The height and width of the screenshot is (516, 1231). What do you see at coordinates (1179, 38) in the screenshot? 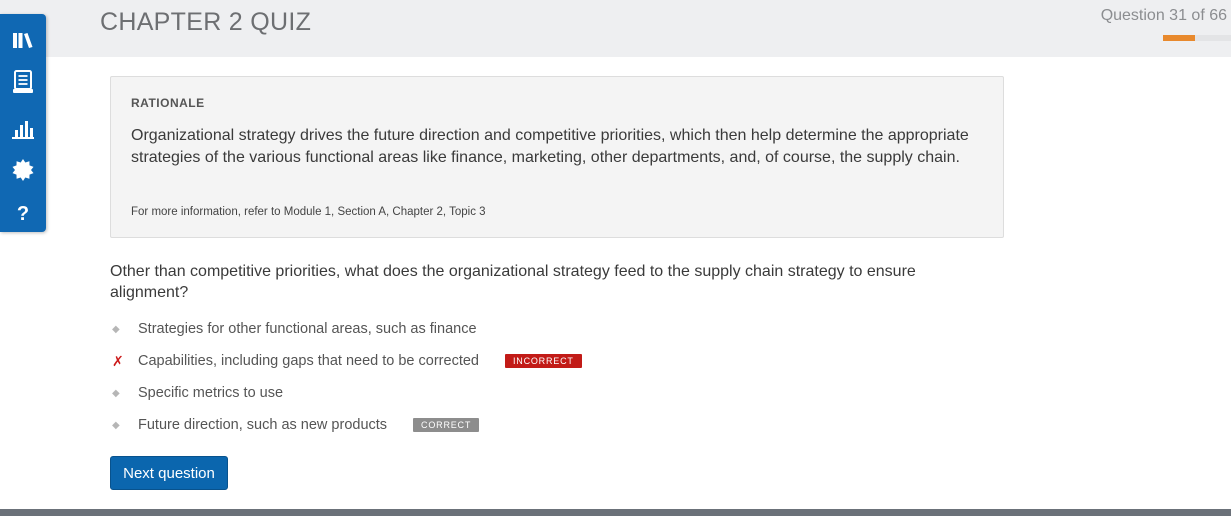
I see `progress-bar-fill` at bounding box center [1179, 38].